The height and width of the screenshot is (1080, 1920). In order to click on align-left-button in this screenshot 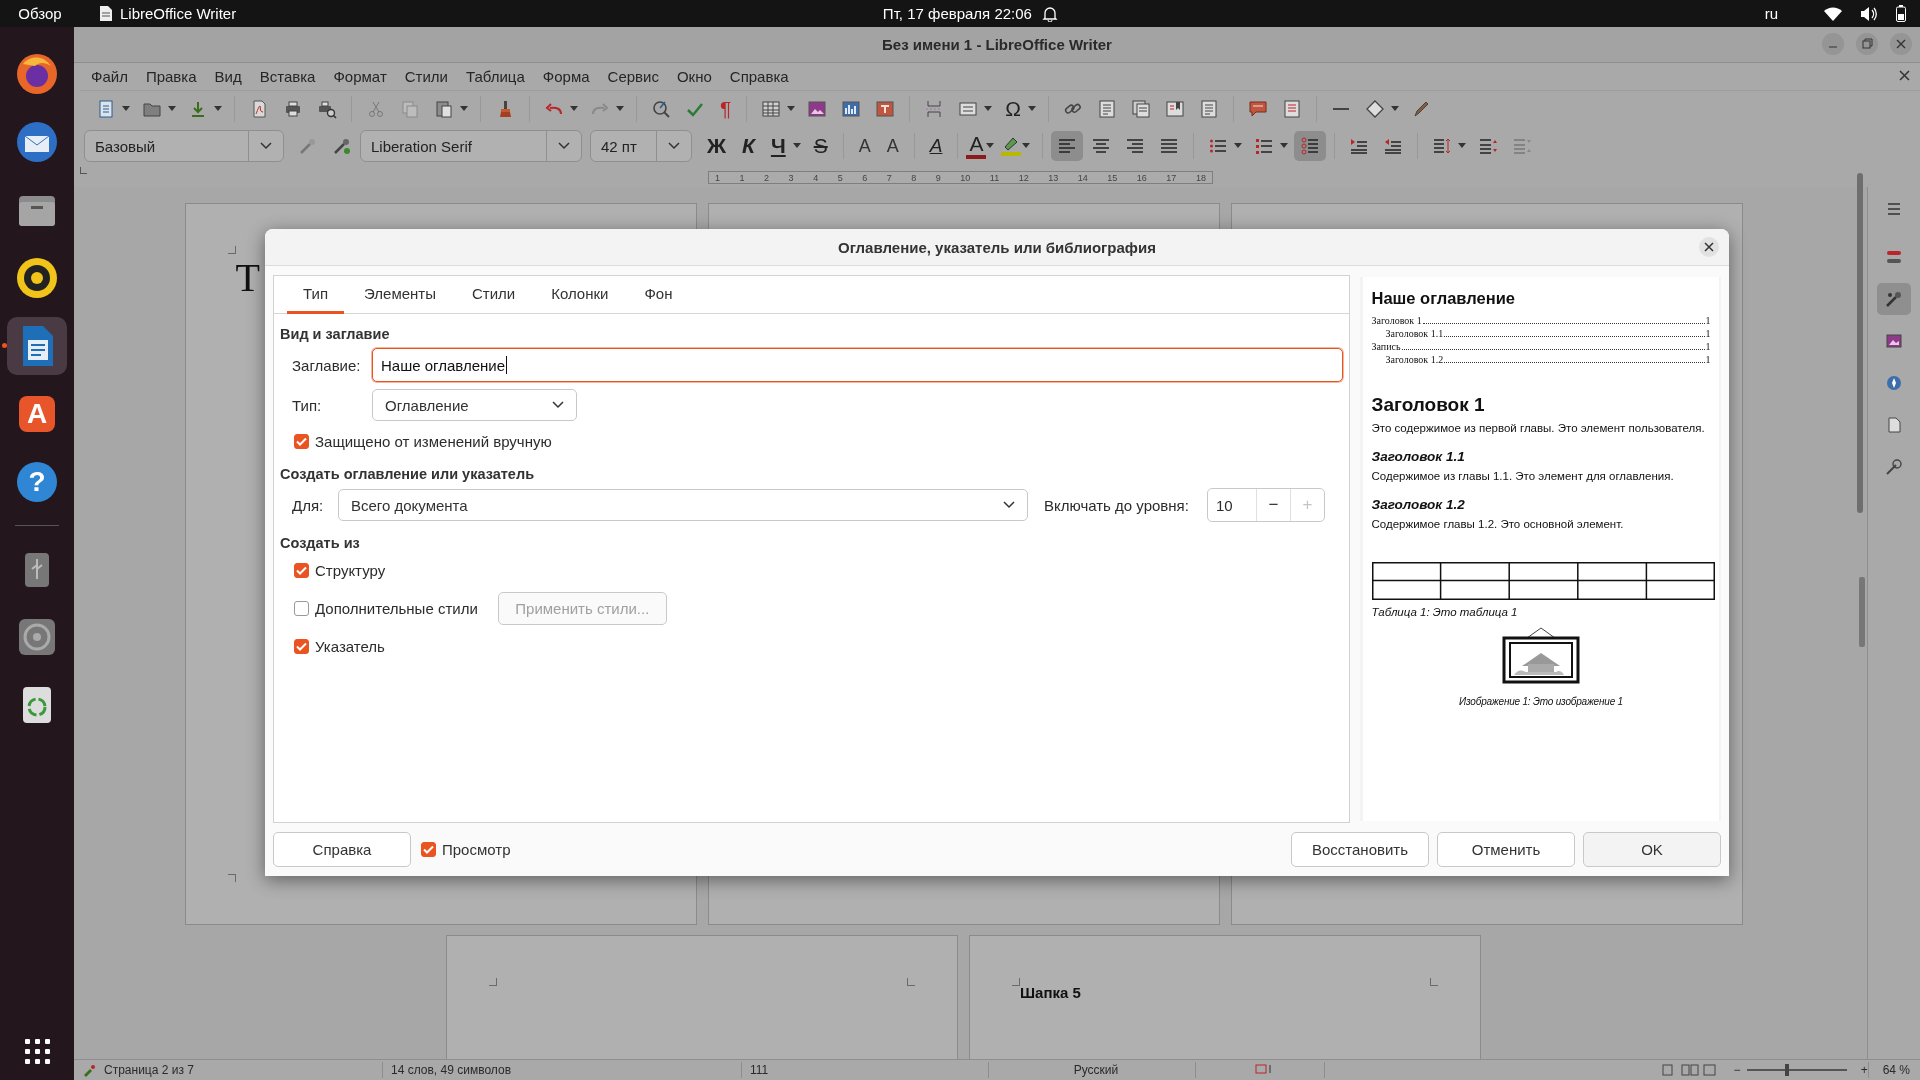, I will do `click(1067, 146)`.